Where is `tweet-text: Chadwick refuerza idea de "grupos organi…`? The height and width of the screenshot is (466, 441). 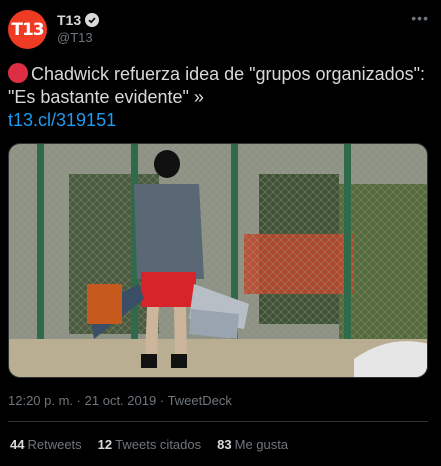 tweet-text: Chadwick refuerza idea de "grupos organi… is located at coordinates (220, 97).